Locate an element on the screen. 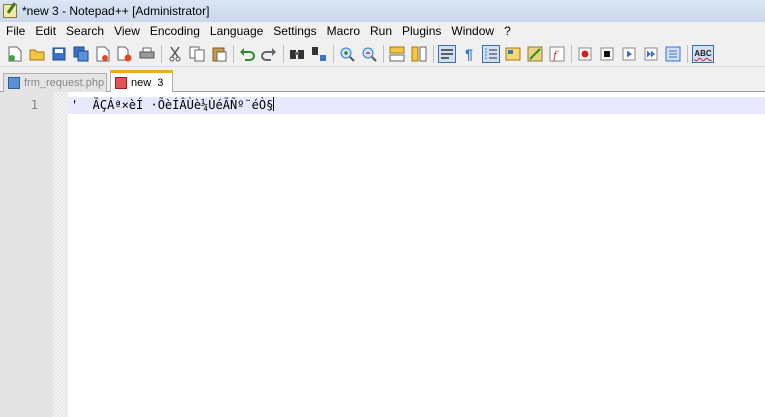  close-icon is located at coordinates (103, 54).